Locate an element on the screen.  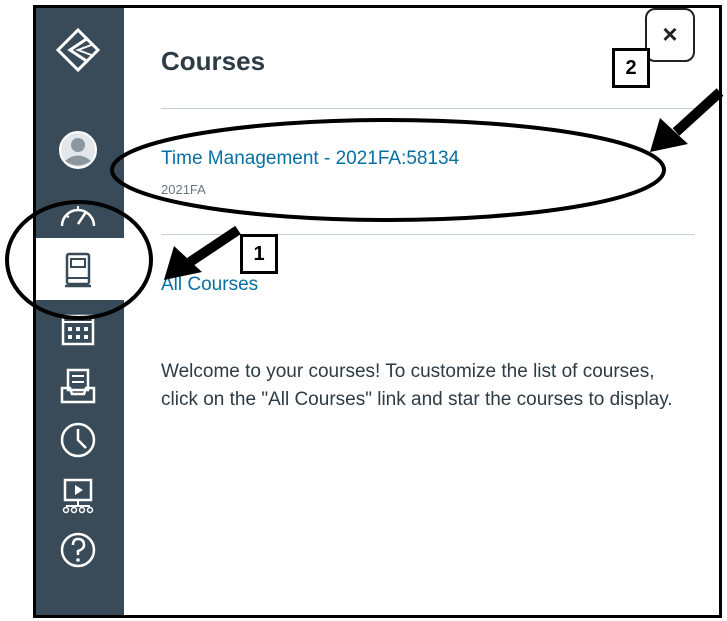
tray-title: Courses is located at coordinates (213, 61).